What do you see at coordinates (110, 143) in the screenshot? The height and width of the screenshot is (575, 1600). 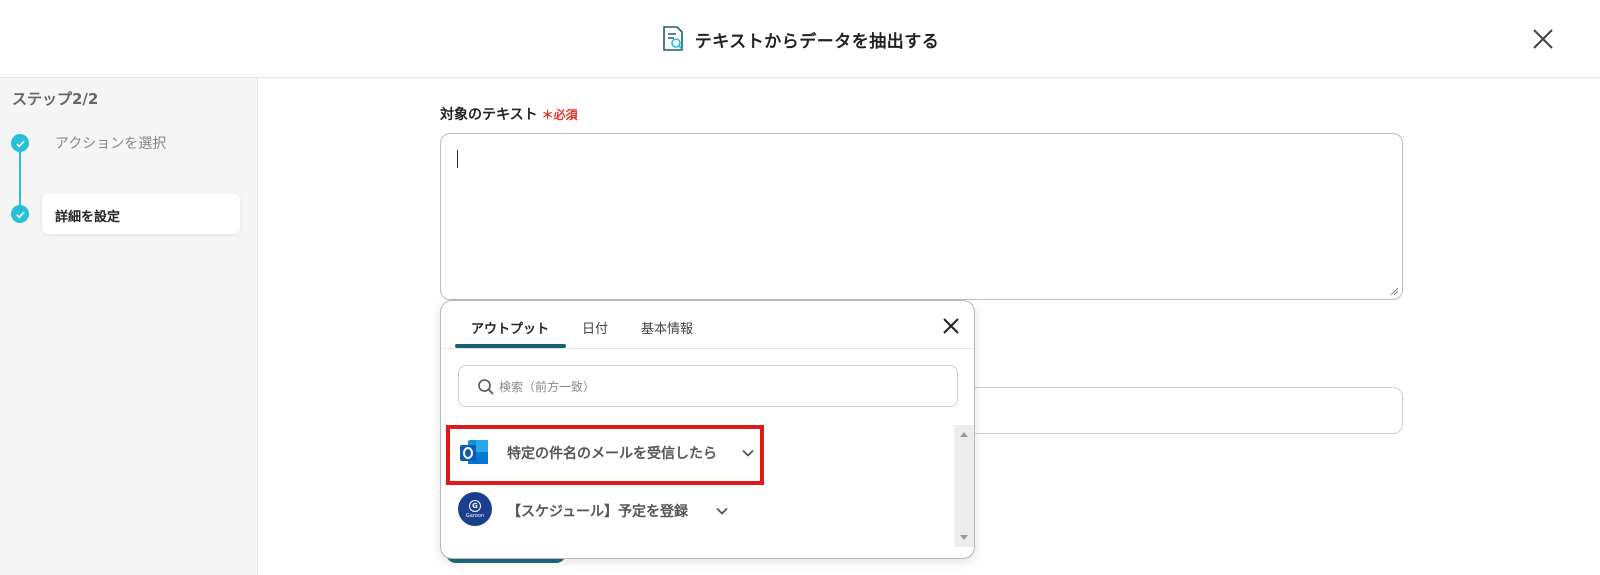 I see `step-item-select-action: アクションを選択` at bounding box center [110, 143].